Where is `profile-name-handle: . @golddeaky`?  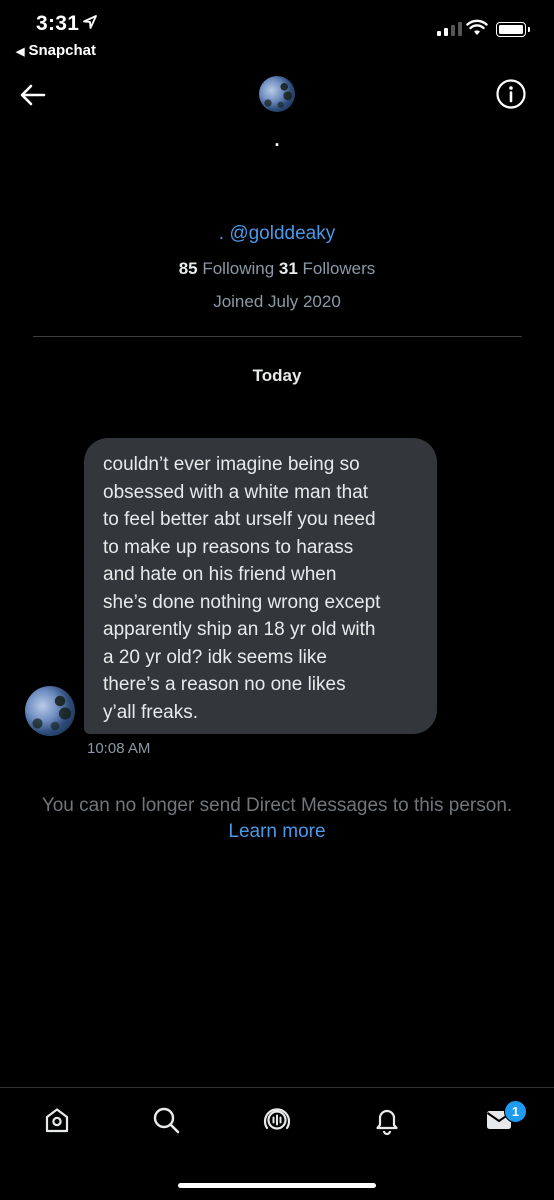 profile-name-handle: . @golddeaky is located at coordinates (277, 234).